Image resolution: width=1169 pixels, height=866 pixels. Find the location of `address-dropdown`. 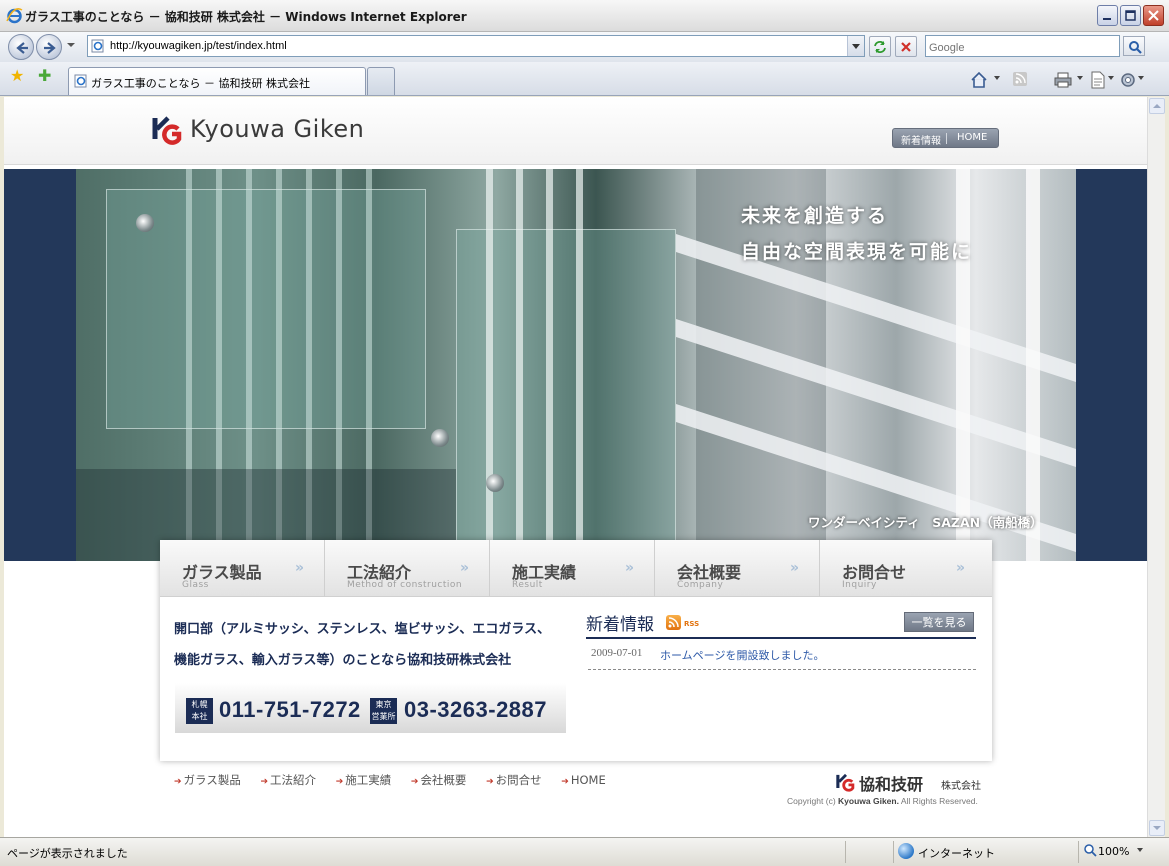

address-dropdown is located at coordinates (855, 46).